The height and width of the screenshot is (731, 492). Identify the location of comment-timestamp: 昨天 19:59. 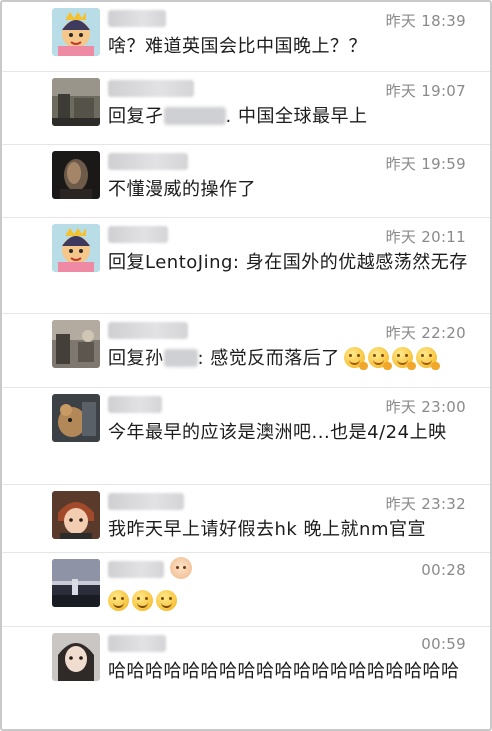
(425, 164).